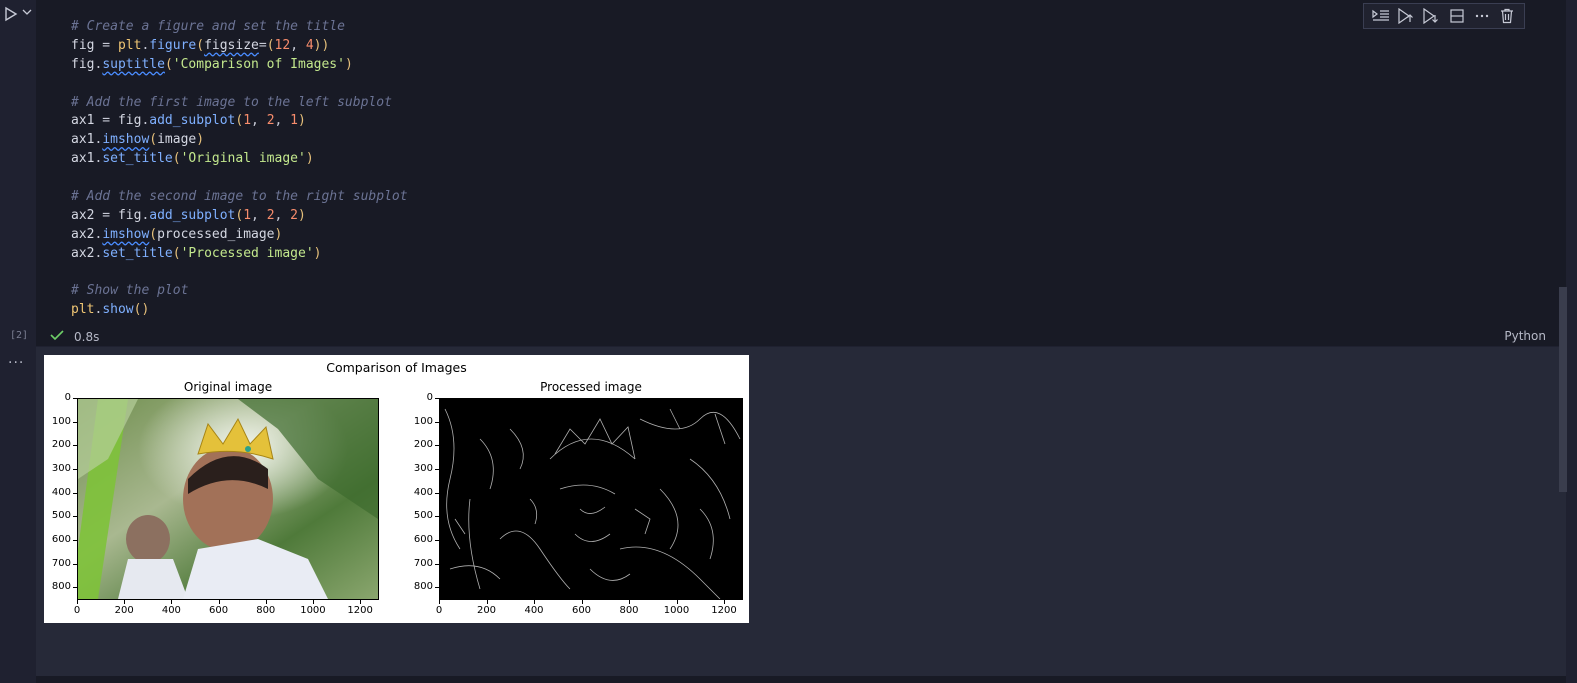 The image size is (1577, 683). What do you see at coordinates (423, 516) in the screenshot?
I see `right-y-tick-label: 500` at bounding box center [423, 516].